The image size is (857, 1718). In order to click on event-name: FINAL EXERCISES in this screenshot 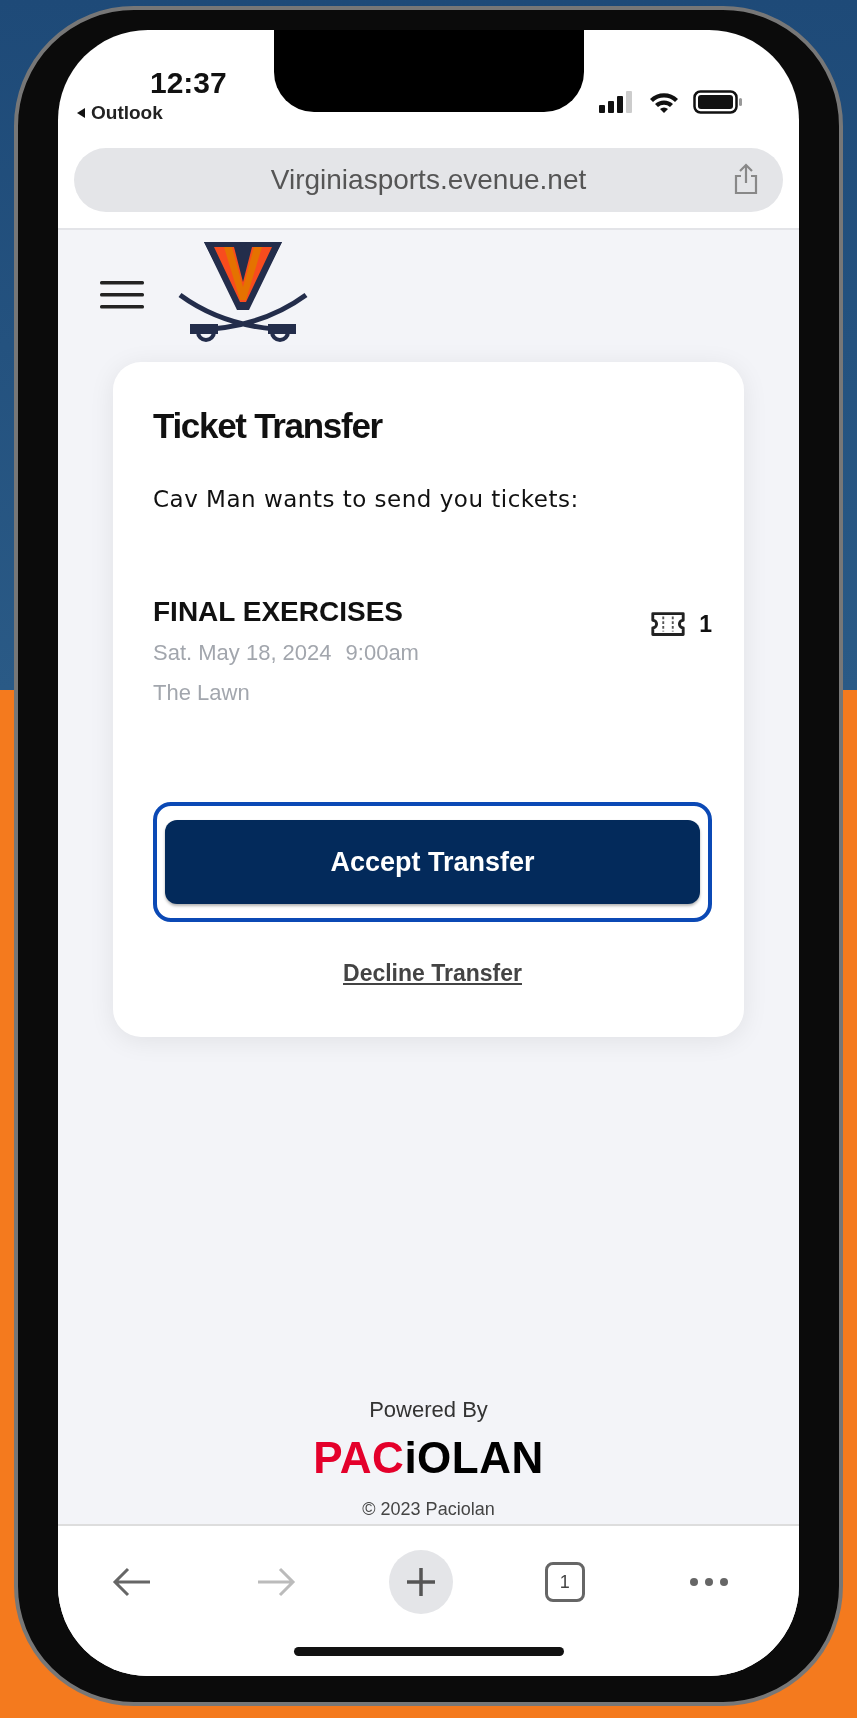, I will do `click(278, 612)`.